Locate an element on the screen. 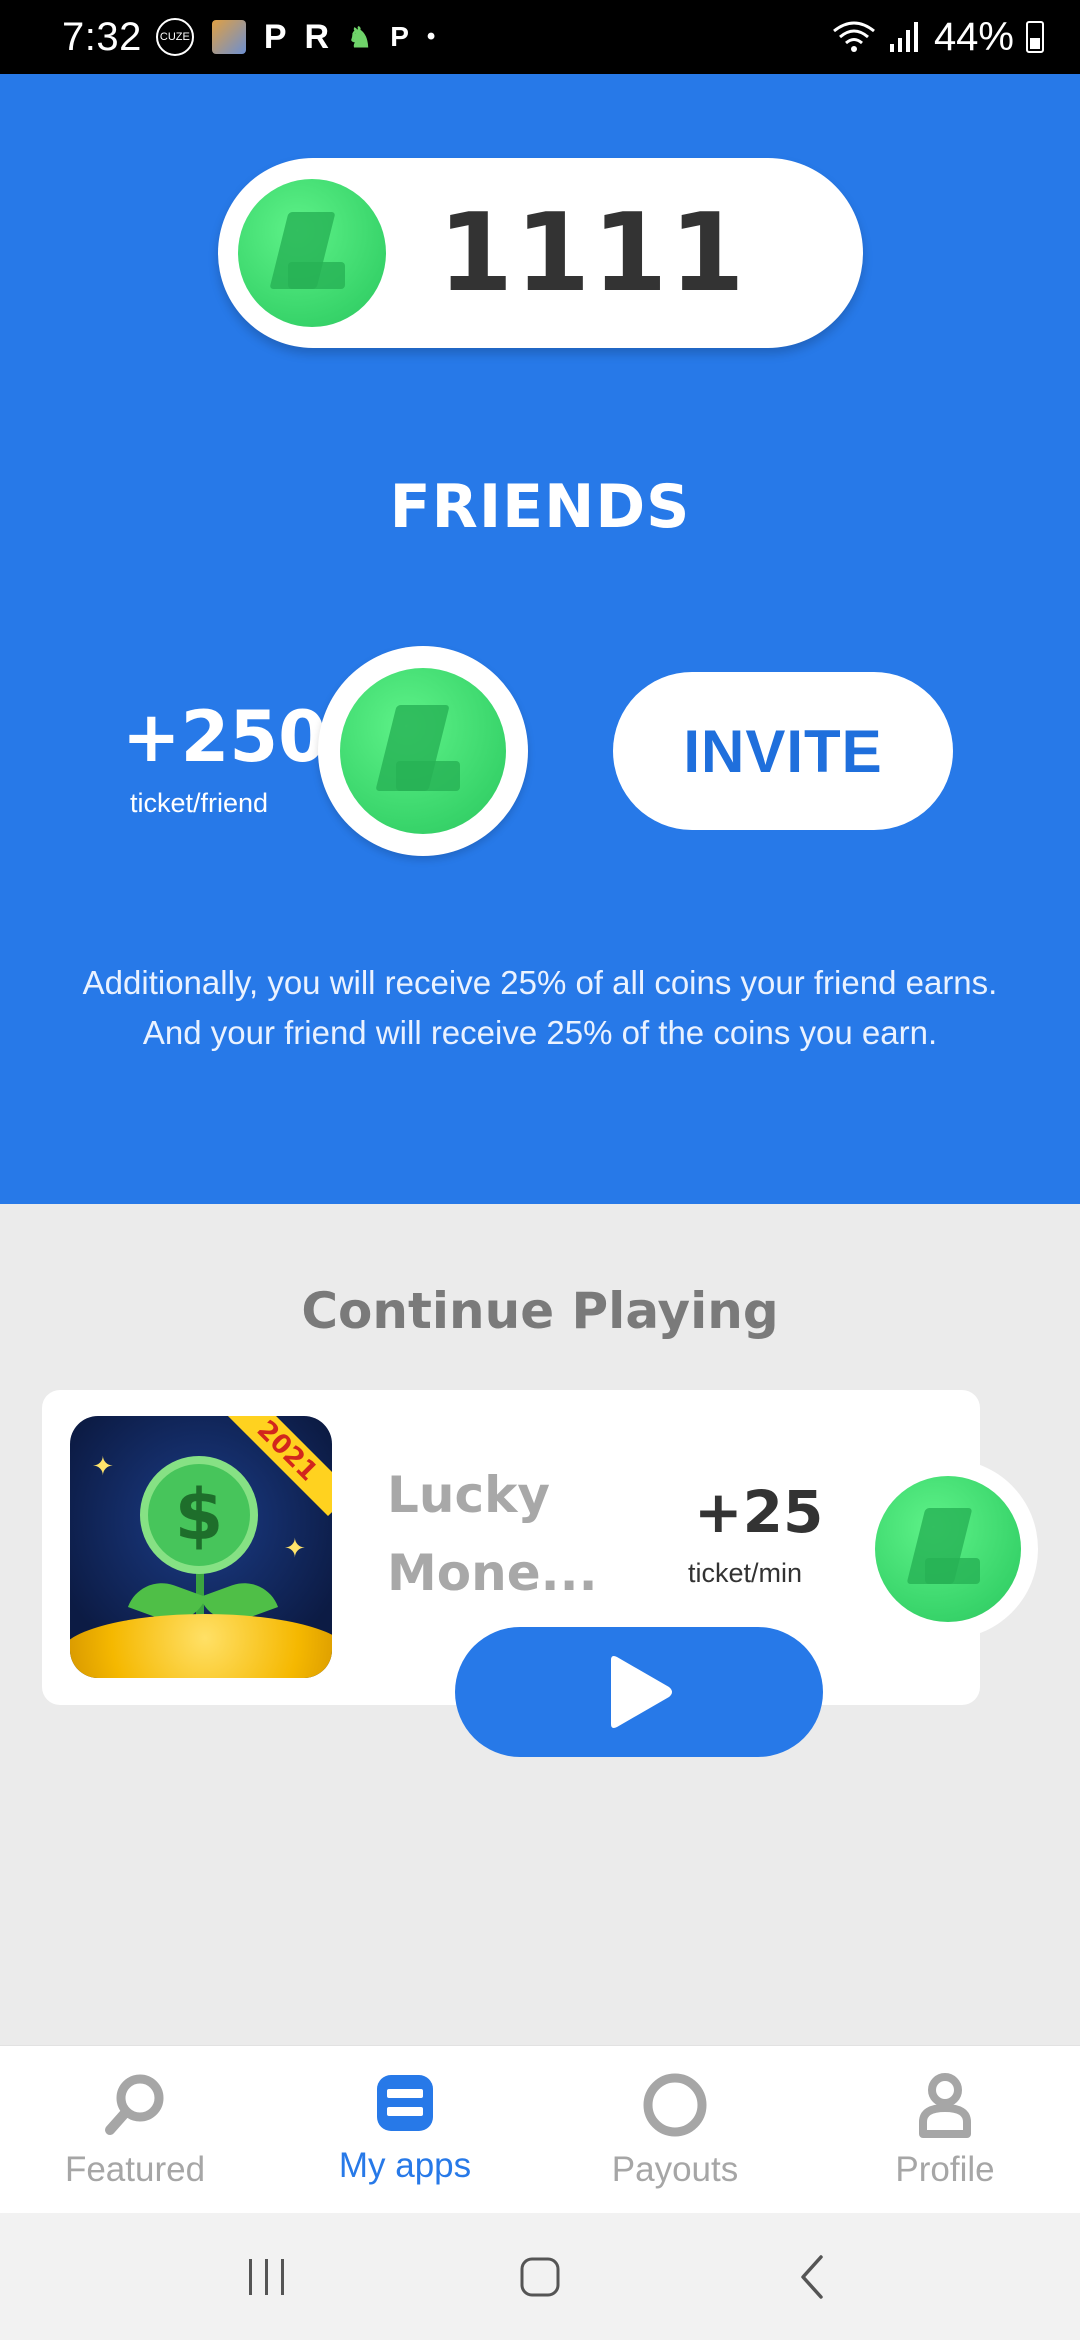 Image resolution: width=1080 pixels, height=2340 pixels. game-reward: +25 is located at coordinates (759, 1512).